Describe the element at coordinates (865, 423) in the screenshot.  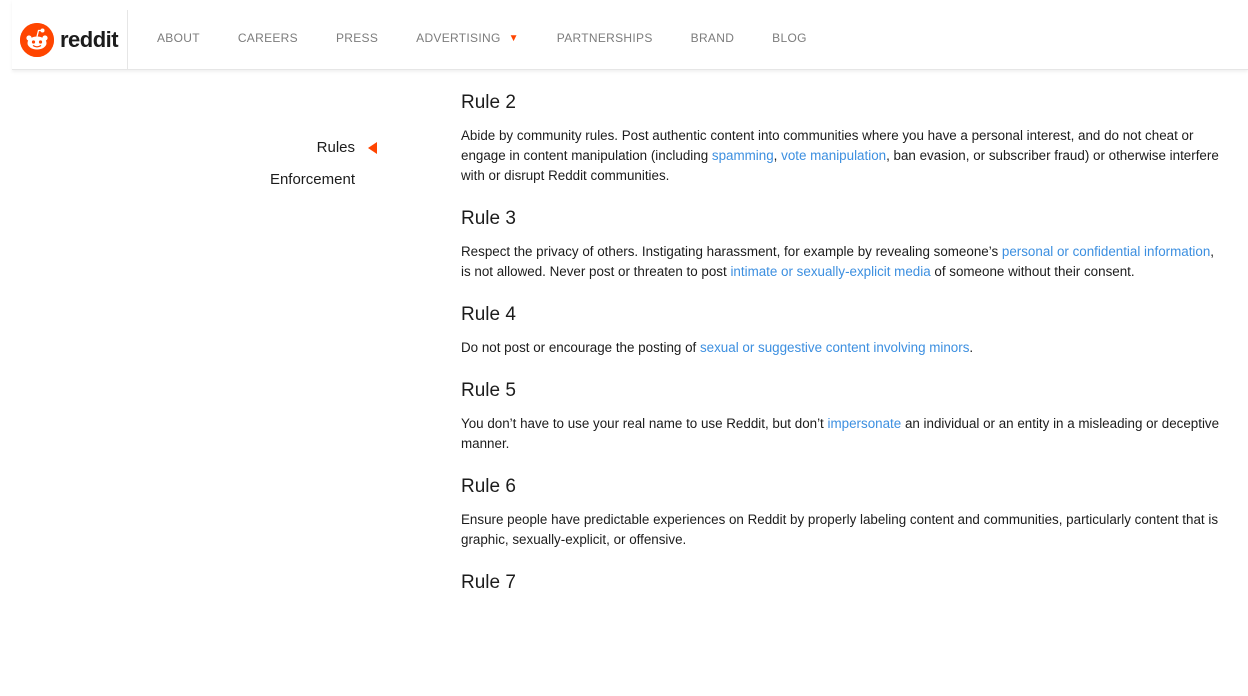
I see `rule-link: impersonate` at that location.